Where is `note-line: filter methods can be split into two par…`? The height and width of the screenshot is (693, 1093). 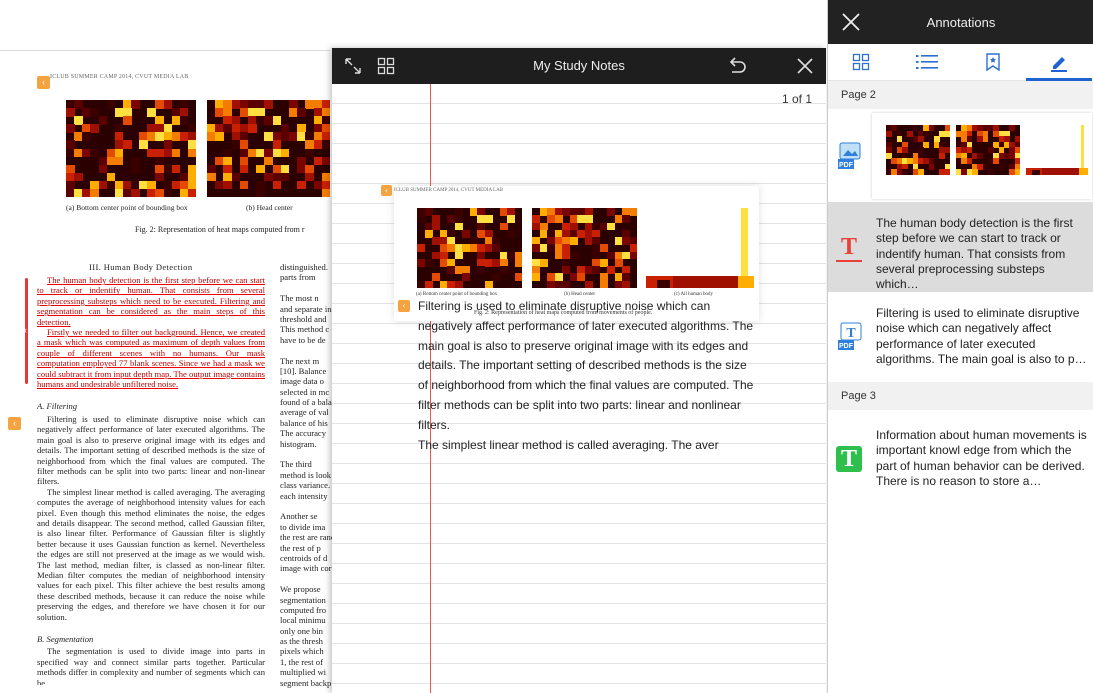
note-line: filter methods can be split into two par… is located at coordinates (579, 404).